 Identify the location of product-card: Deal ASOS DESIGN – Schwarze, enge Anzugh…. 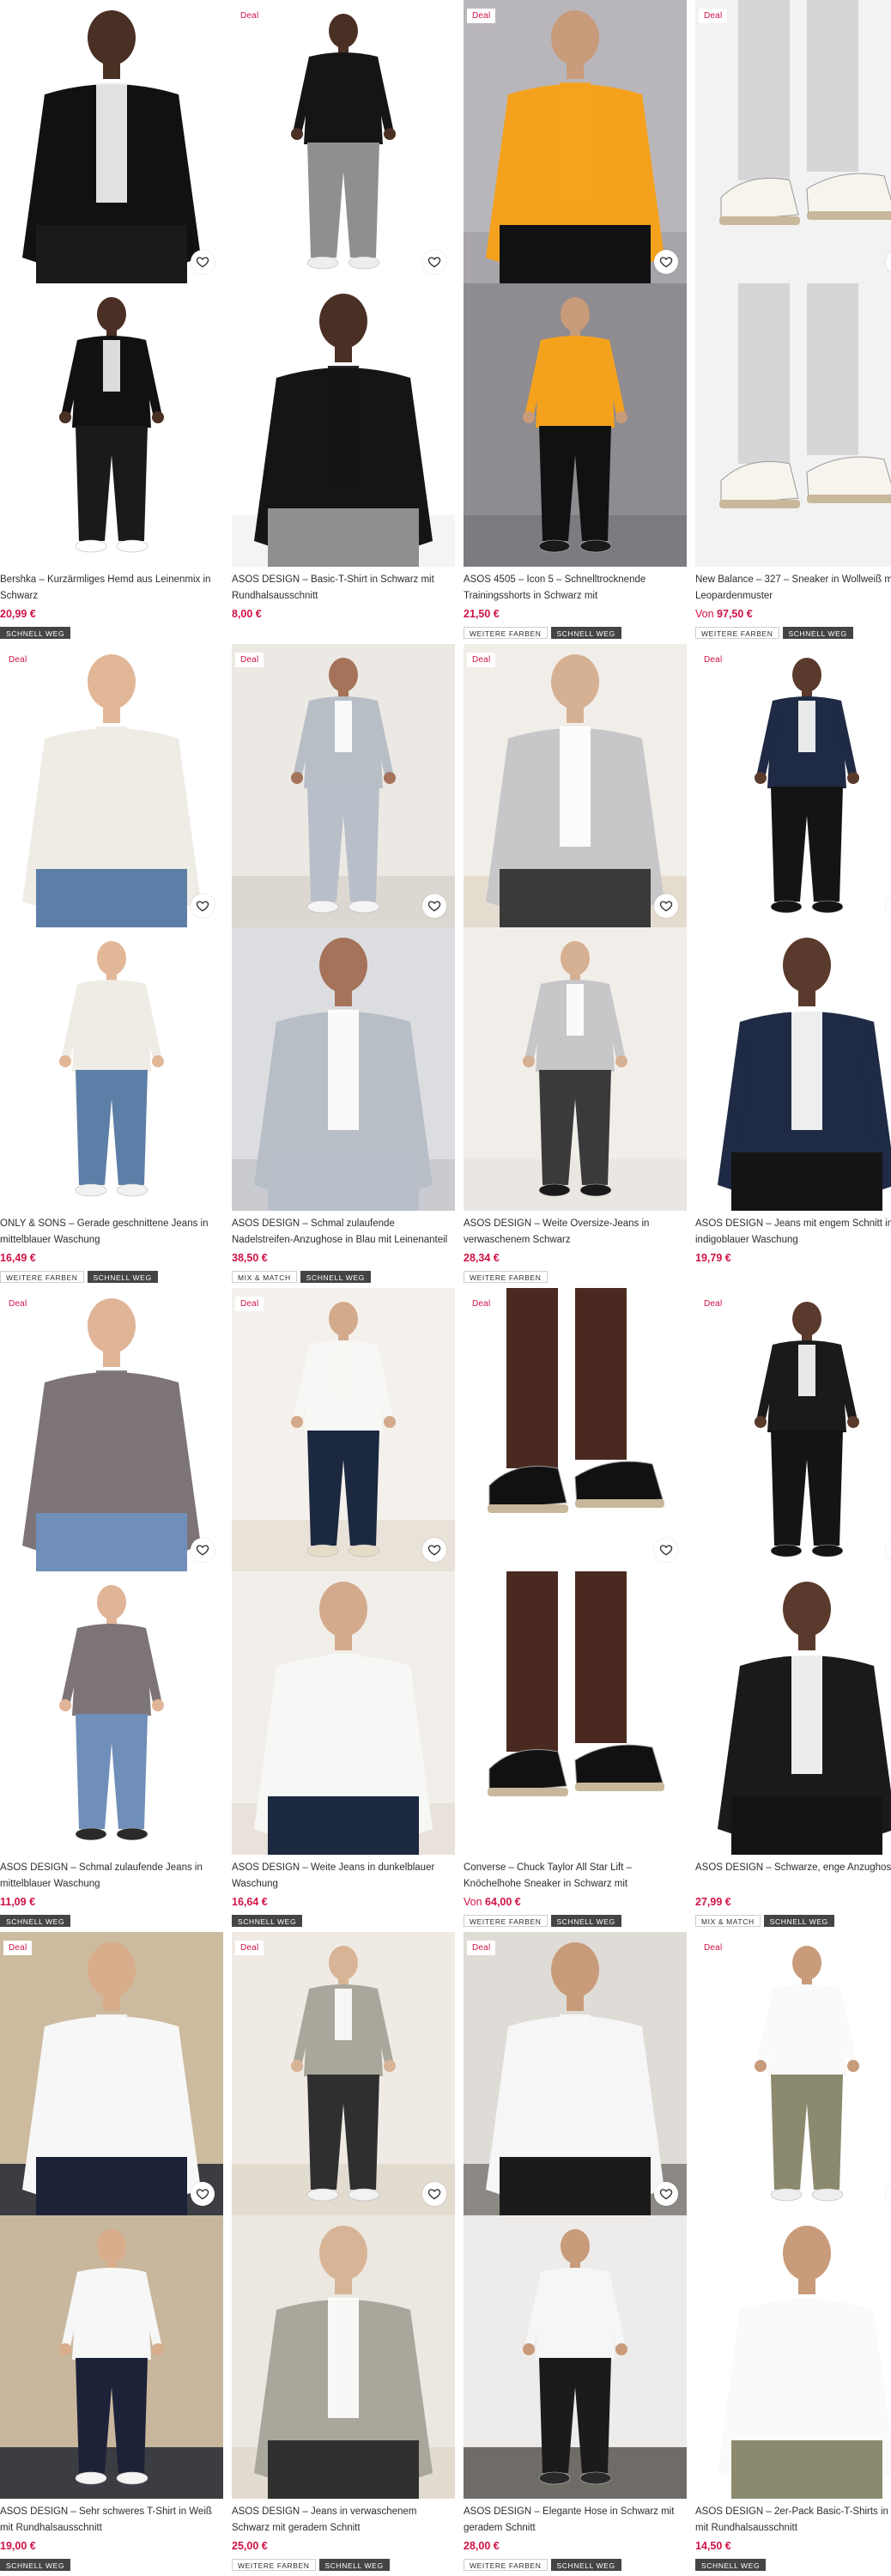
(793, 1608).